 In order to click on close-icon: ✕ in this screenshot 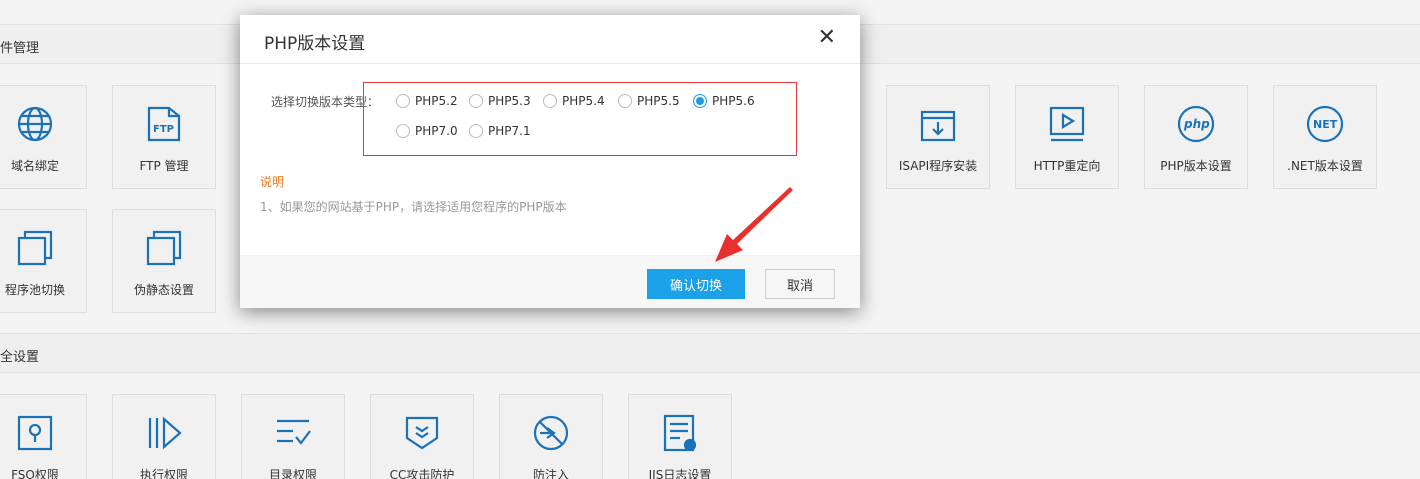, I will do `click(827, 38)`.